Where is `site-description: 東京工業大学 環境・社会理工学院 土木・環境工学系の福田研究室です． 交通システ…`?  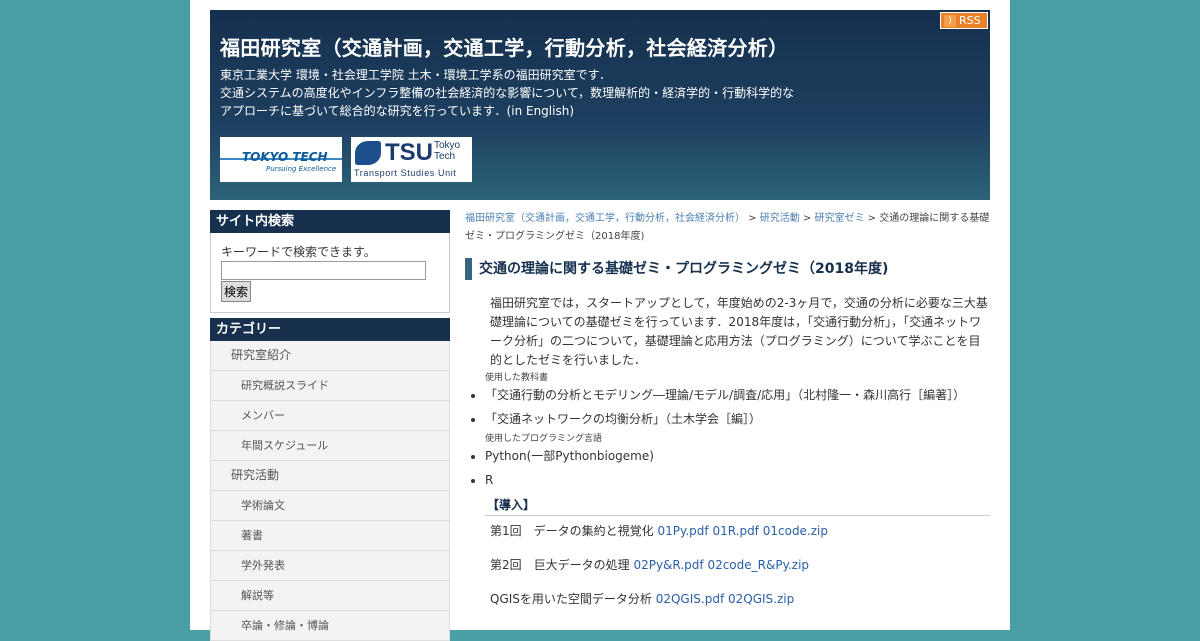 site-description: 東京工業大学 環境・社会理工学院 土木・環境工学系の福田研究室です． 交通システ… is located at coordinates (507, 93).